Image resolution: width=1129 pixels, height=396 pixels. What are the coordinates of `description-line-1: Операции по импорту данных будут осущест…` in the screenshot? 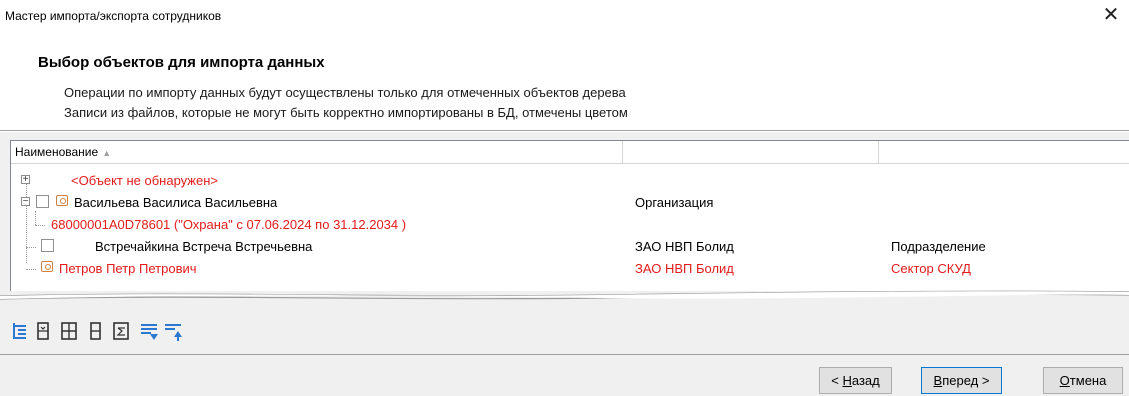 It's located at (345, 92).